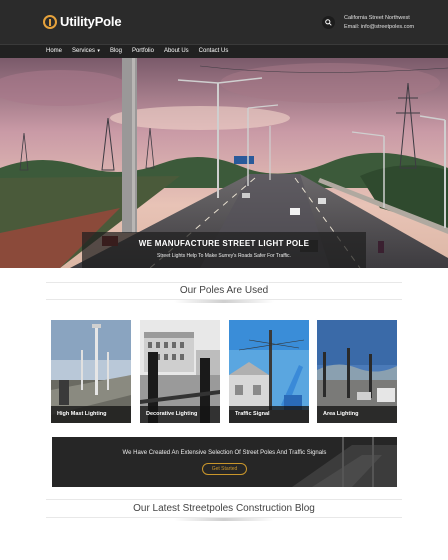 This screenshot has height=560, width=448. What do you see at coordinates (98, 51) in the screenshot?
I see `chevron-down-icon: ▾` at bounding box center [98, 51].